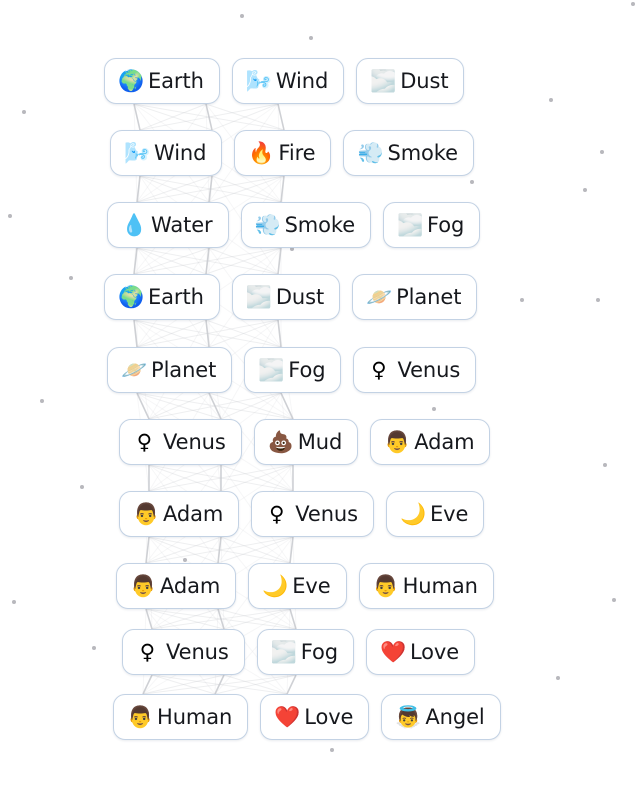 The height and width of the screenshot is (804, 640). I want to click on card-row: 🌍 Earth 🌬️ Wind 🌫️ Dust, so click(284, 81).